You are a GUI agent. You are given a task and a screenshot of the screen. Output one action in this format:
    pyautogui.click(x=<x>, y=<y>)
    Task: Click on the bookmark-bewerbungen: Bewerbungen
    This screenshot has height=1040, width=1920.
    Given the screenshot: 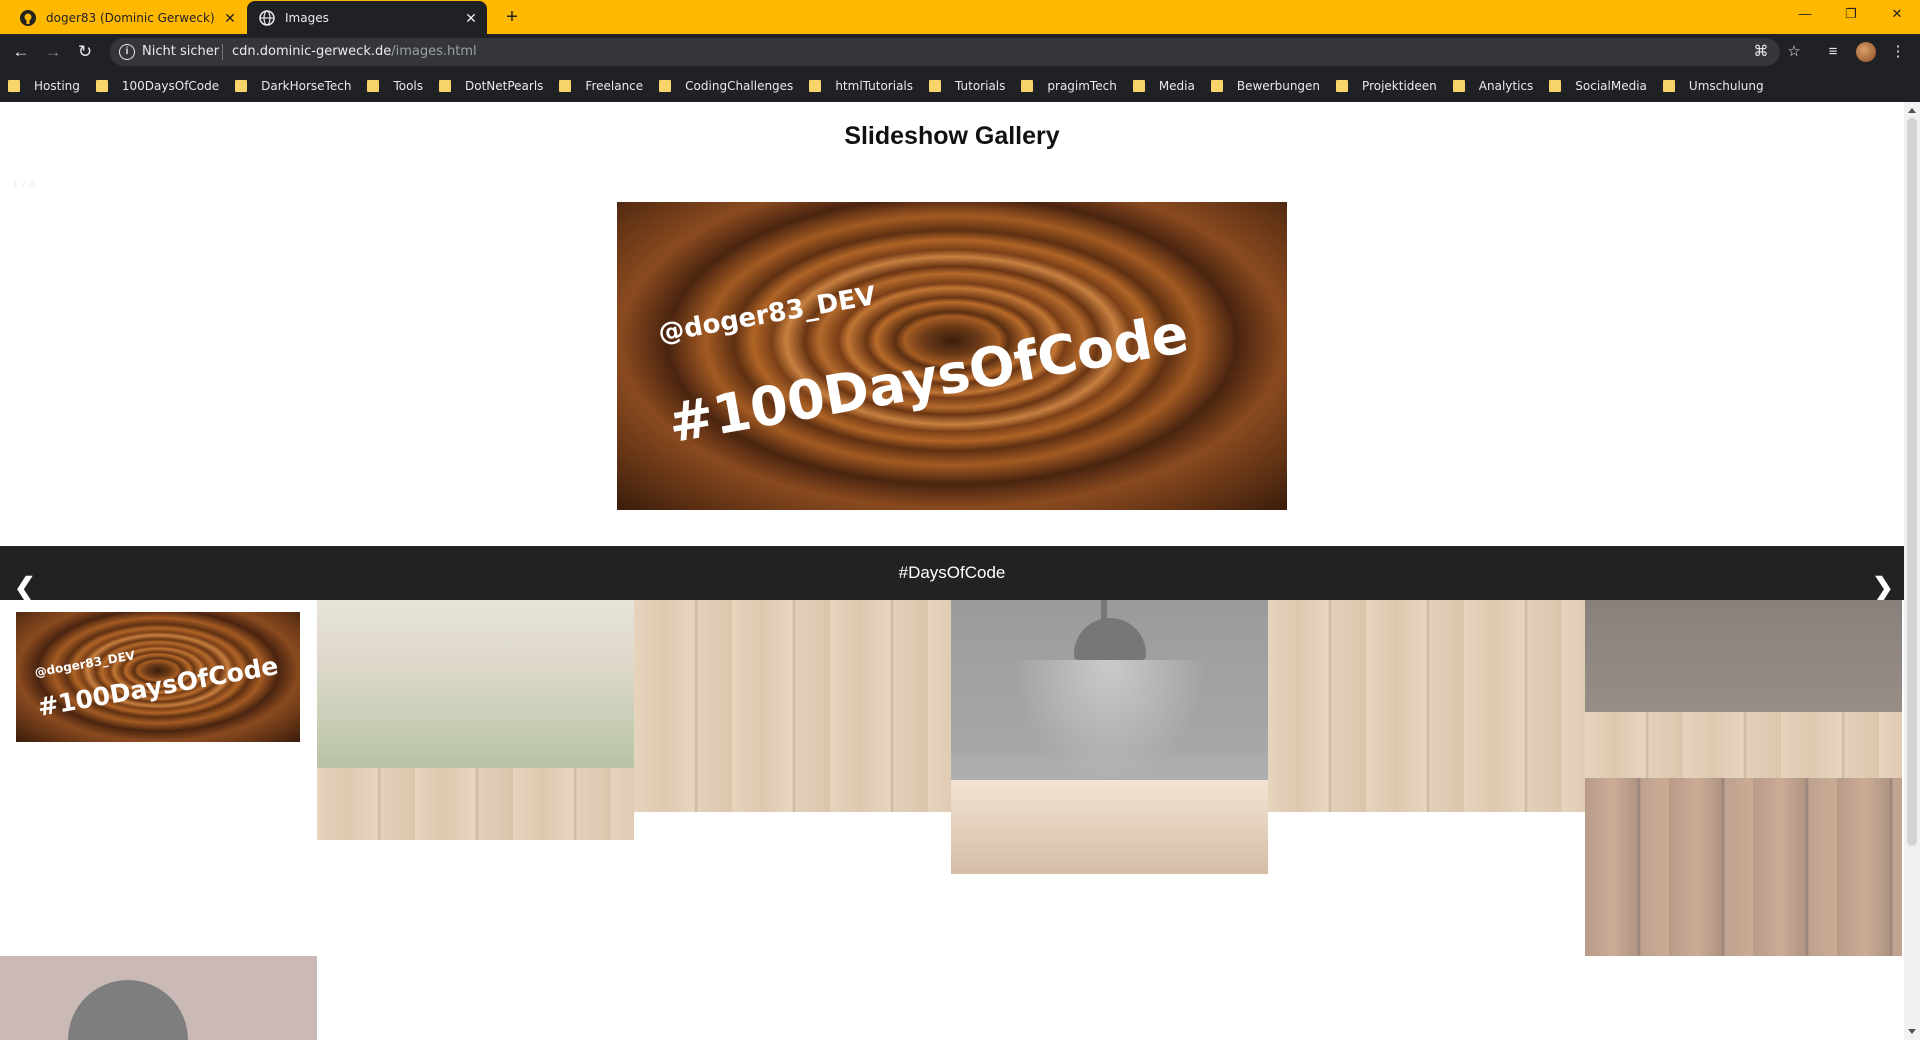 What is the action you would take?
    pyautogui.click(x=1265, y=86)
    